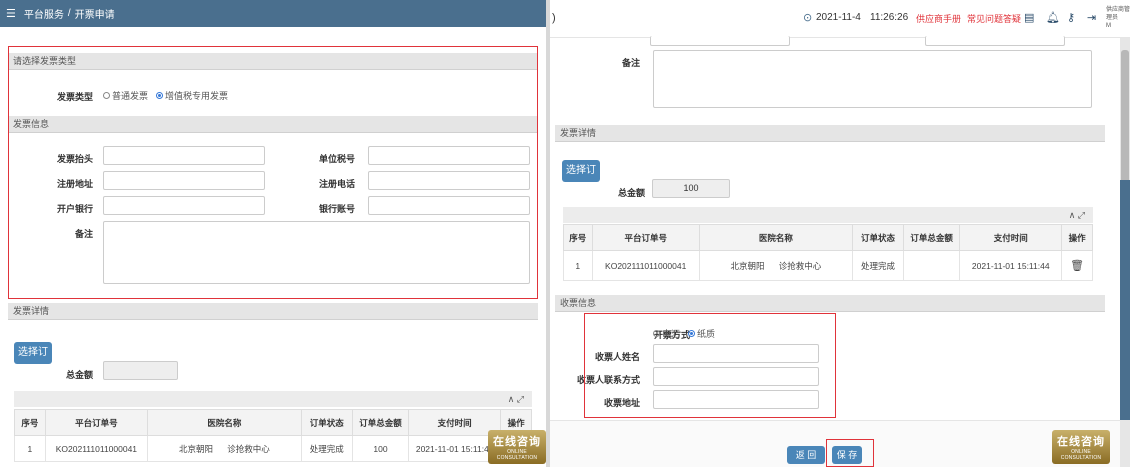  Describe the element at coordinates (554, 18) in the screenshot. I see `paren-glyph: )` at that location.